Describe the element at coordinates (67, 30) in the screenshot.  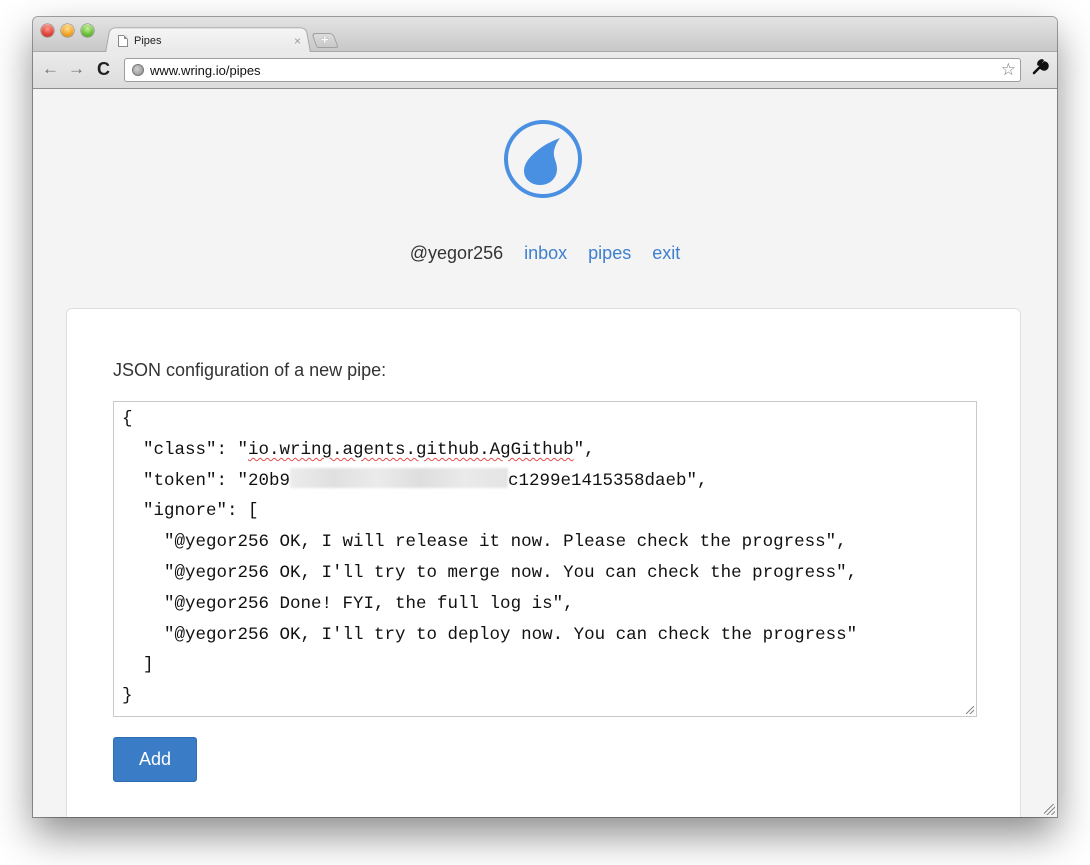
I see `minimize-window-button` at that location.